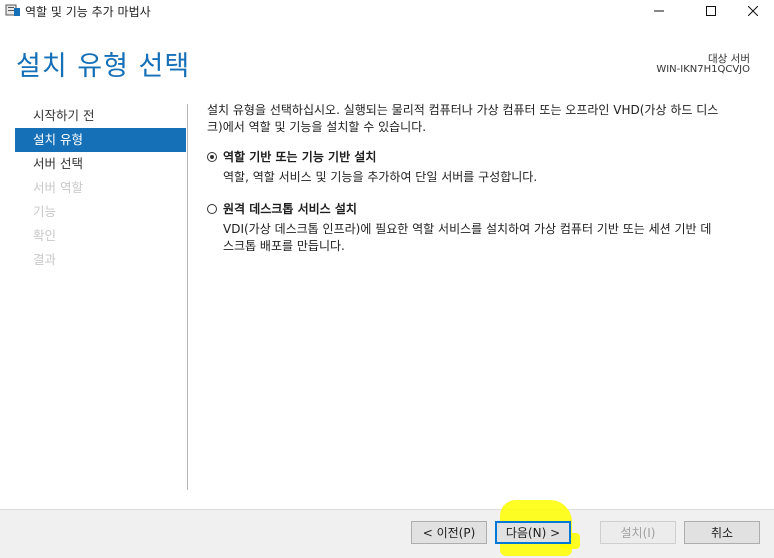 The width and height of the screenshot is (774, 558). Describe the element at coordinates (88, 12) in the screenshot. I see `window-title: 역할 및 기능 추가 마법사` at that location.